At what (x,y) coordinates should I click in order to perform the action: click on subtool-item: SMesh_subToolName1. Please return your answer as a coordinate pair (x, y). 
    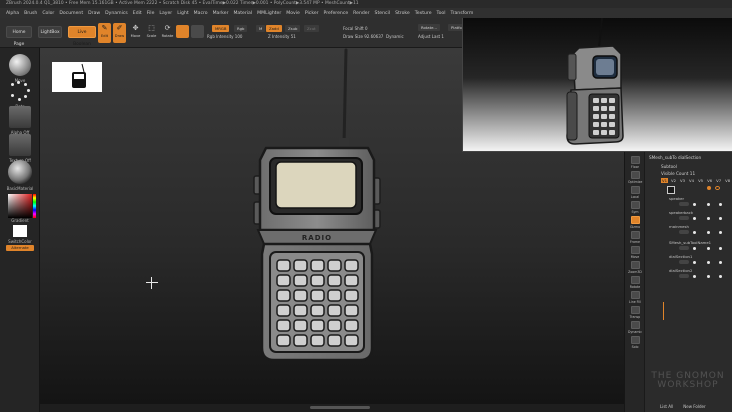
    Looking at the image, I should click on (699, 245).